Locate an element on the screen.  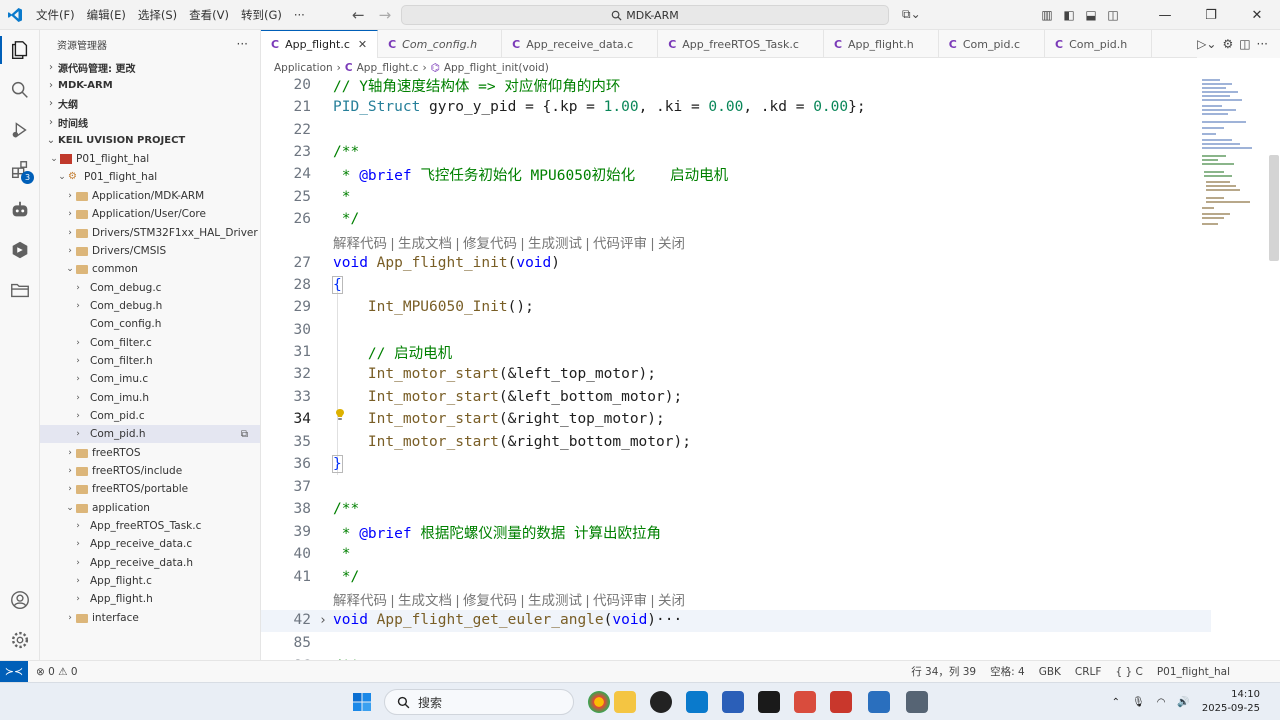
code-line: 29 Int_MPU6050_Init(); is located at coordinates (761, 307).